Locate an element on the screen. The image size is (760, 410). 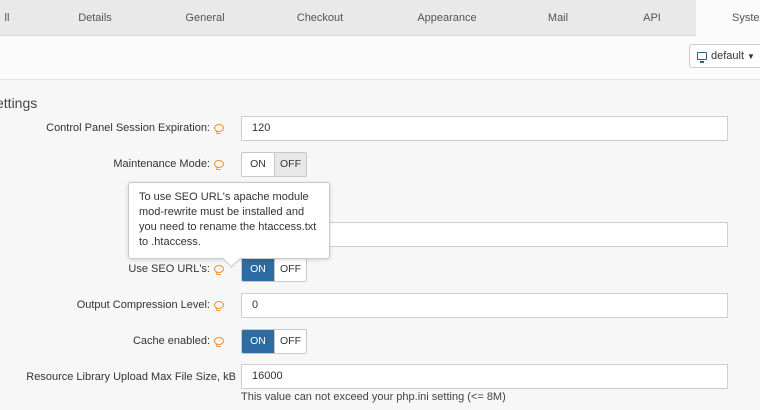
maintenance-mode-label: Maintenance Mode: is located at coordinates (161, 164).